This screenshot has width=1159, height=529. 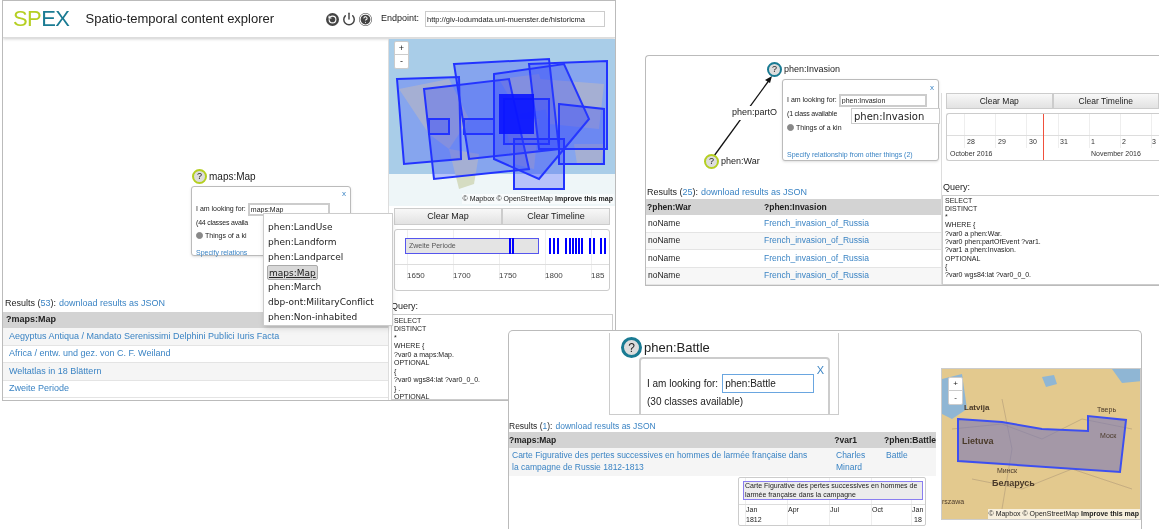 I want to click on dropdown-option: dbp-ont:MilitaryConflict, so click(x=321, y=303).